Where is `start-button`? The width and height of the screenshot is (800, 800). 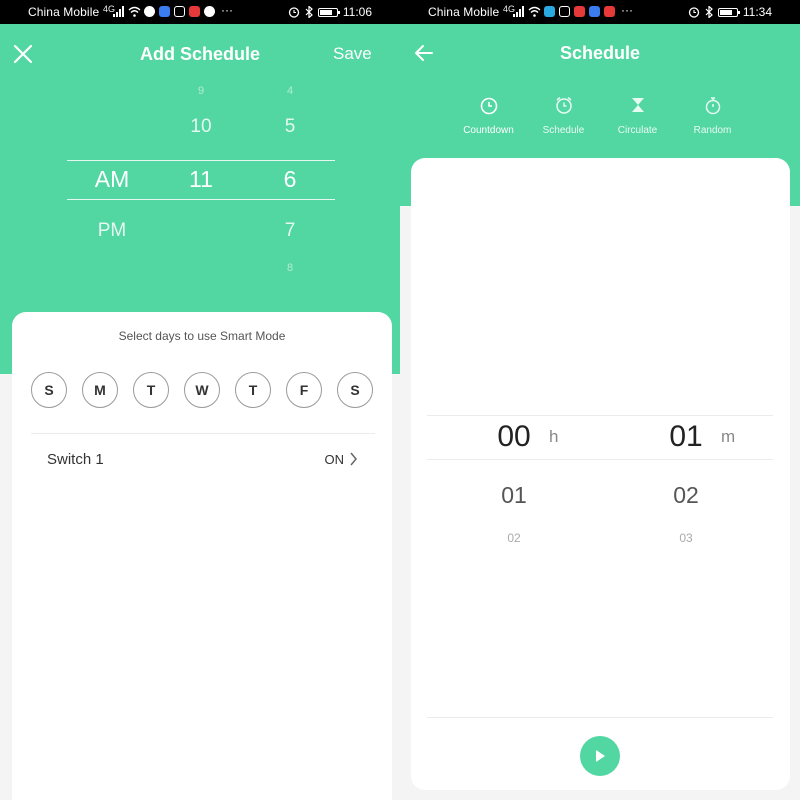 start-button is located at coordinates (600, 756).